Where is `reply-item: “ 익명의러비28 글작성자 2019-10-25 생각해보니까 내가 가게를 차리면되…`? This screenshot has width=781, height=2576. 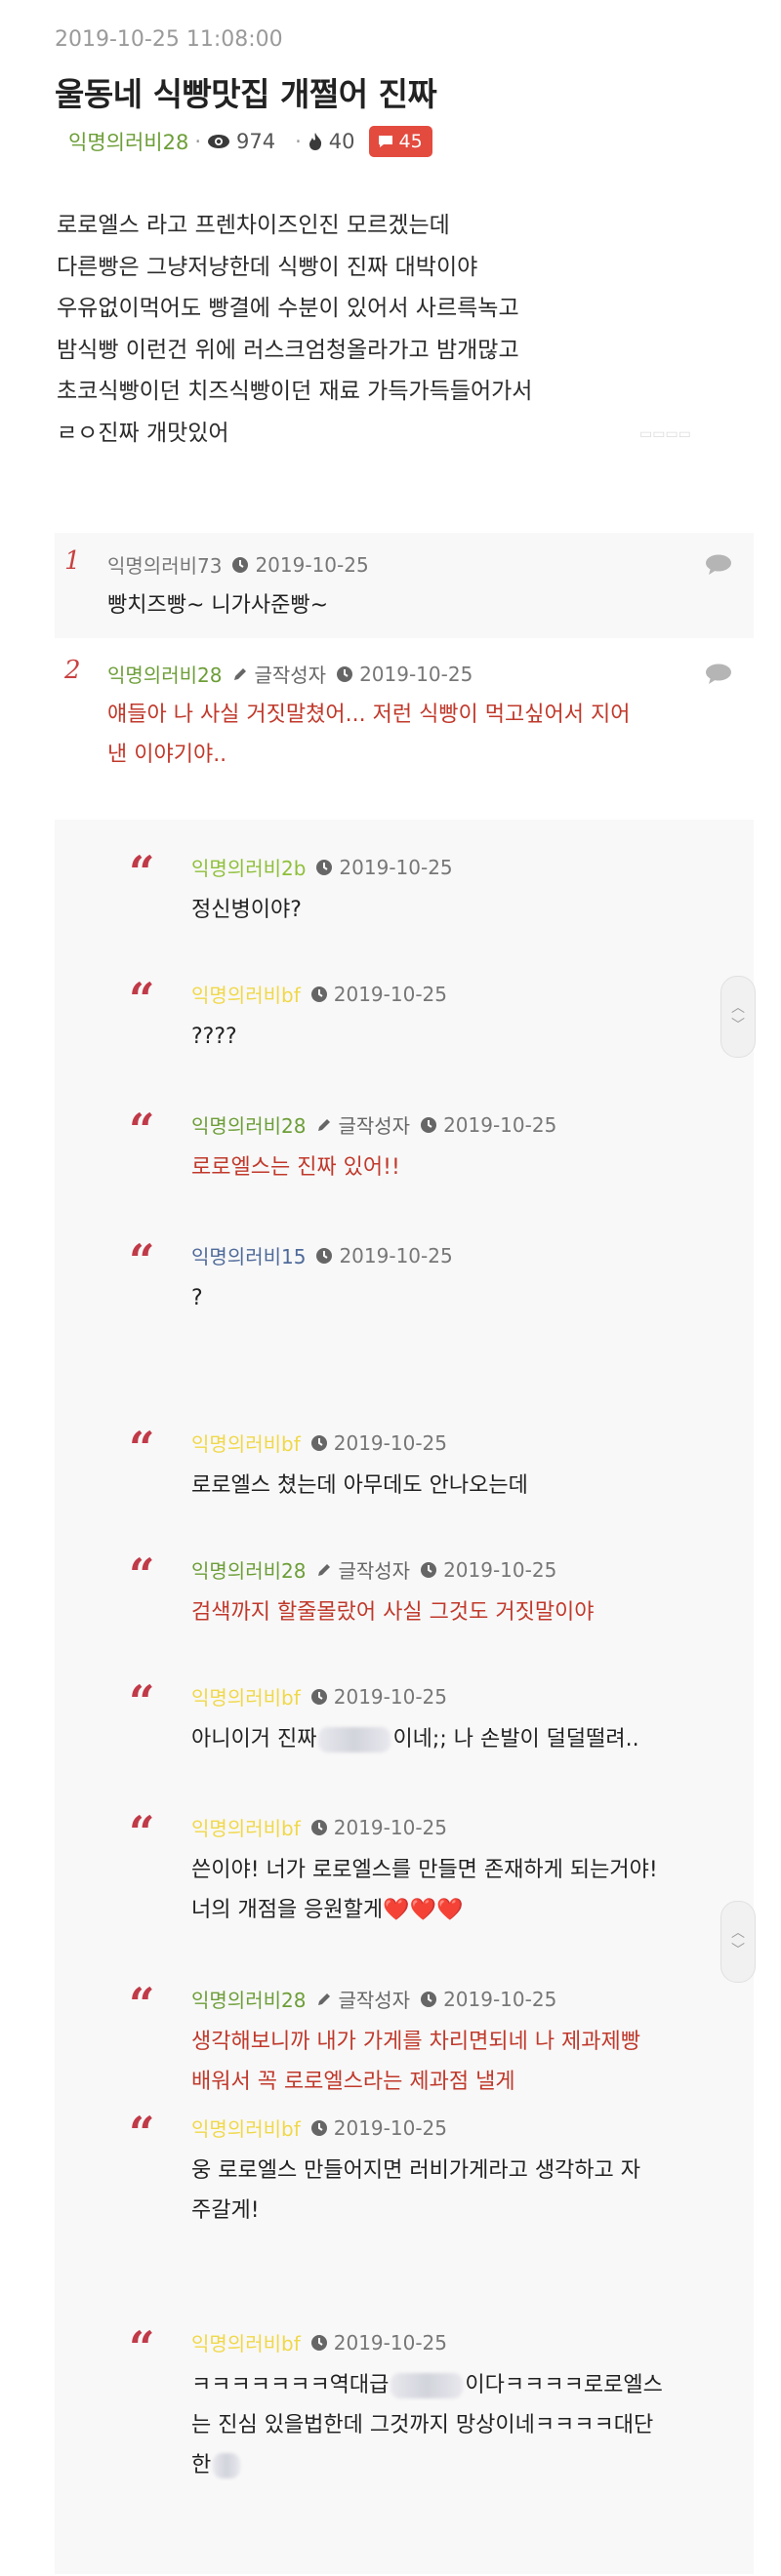
reply-item: “ 익명의러비28 글작성자 2019-10-25 생각해보니까 내가 가게를 차리면되… is located at coordinates (434, 2035).